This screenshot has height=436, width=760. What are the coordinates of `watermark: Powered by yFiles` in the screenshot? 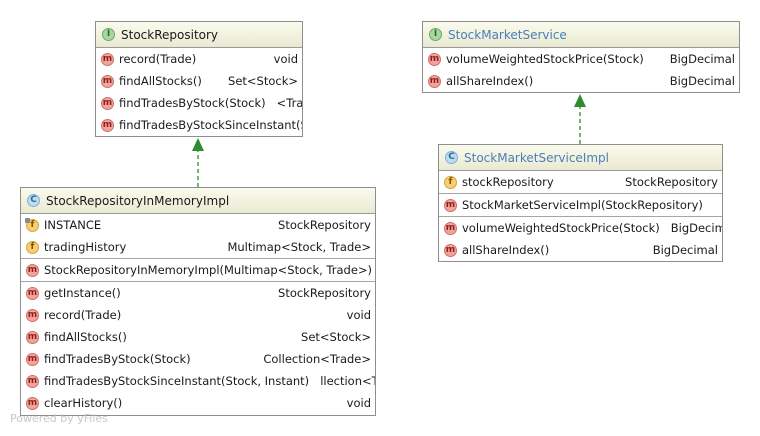 It's located at (59, 418).